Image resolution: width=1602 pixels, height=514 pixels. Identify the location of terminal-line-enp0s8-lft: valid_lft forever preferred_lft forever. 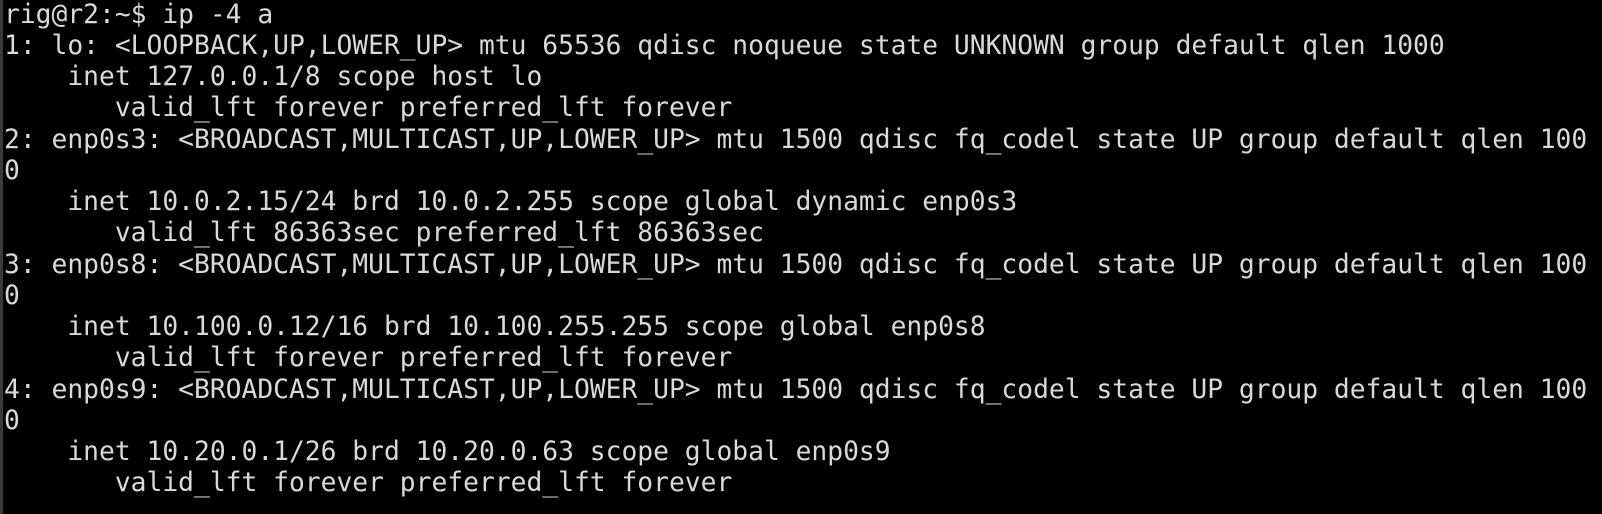
(368, 358).